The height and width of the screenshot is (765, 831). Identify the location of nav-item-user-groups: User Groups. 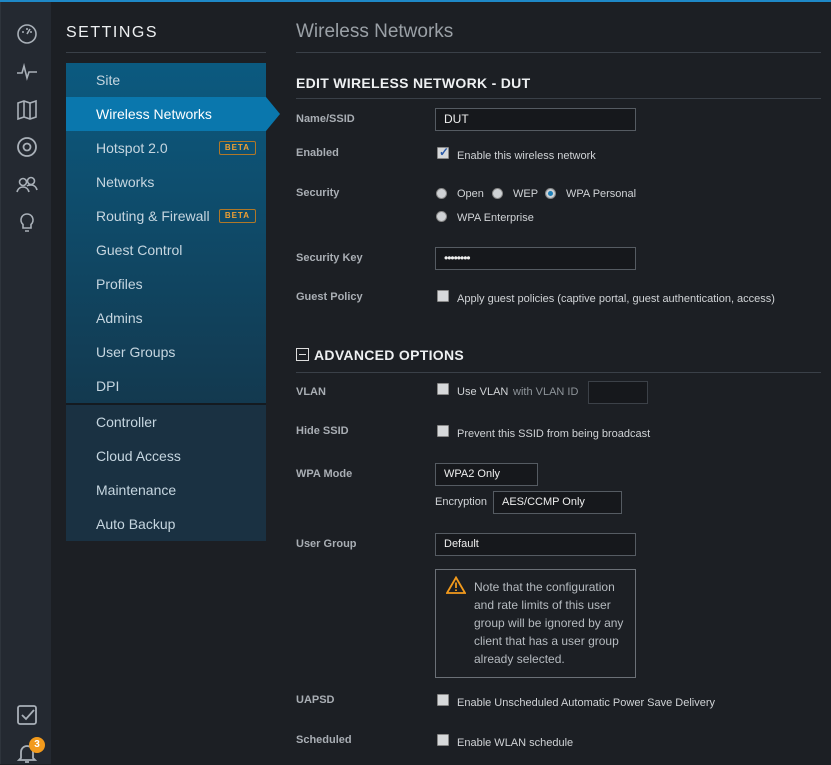
(166, 352).